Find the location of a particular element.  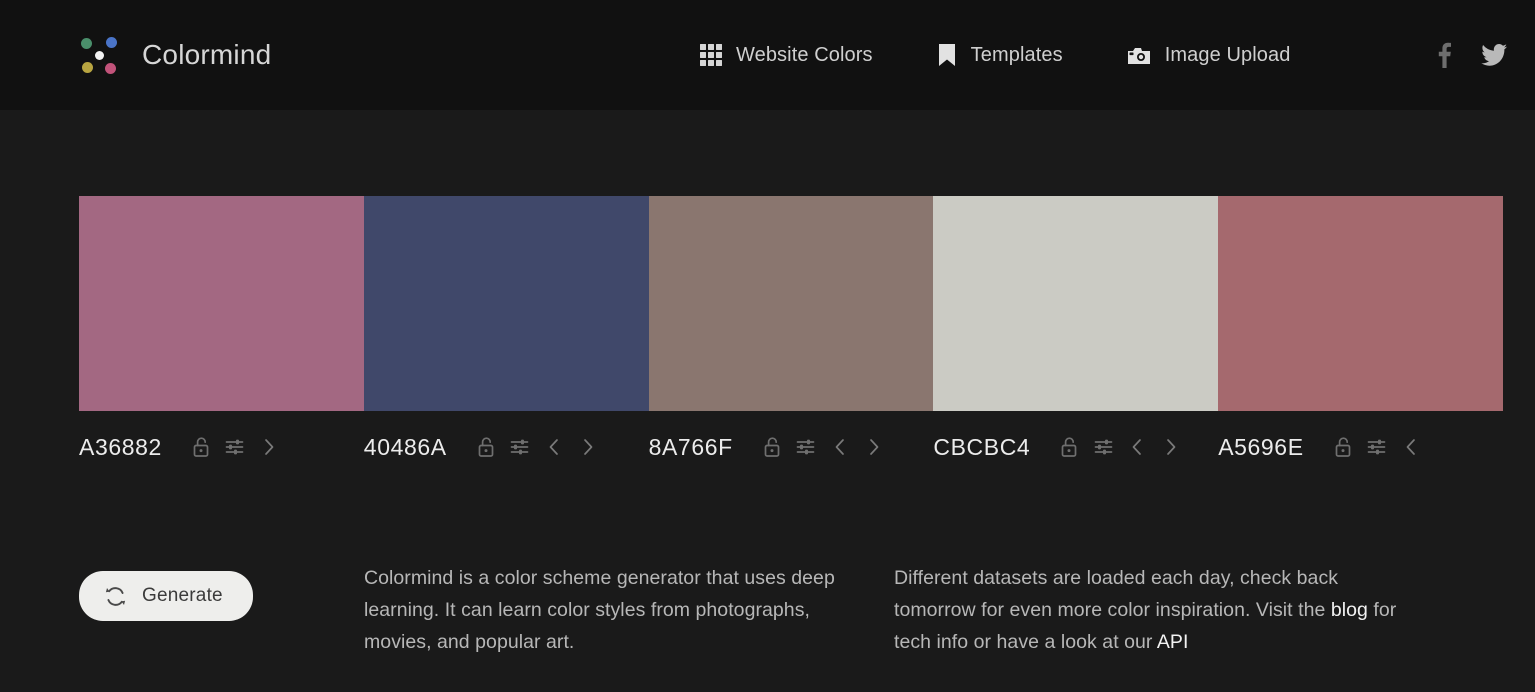

twitter-link is located at coordinates (1494, 55).